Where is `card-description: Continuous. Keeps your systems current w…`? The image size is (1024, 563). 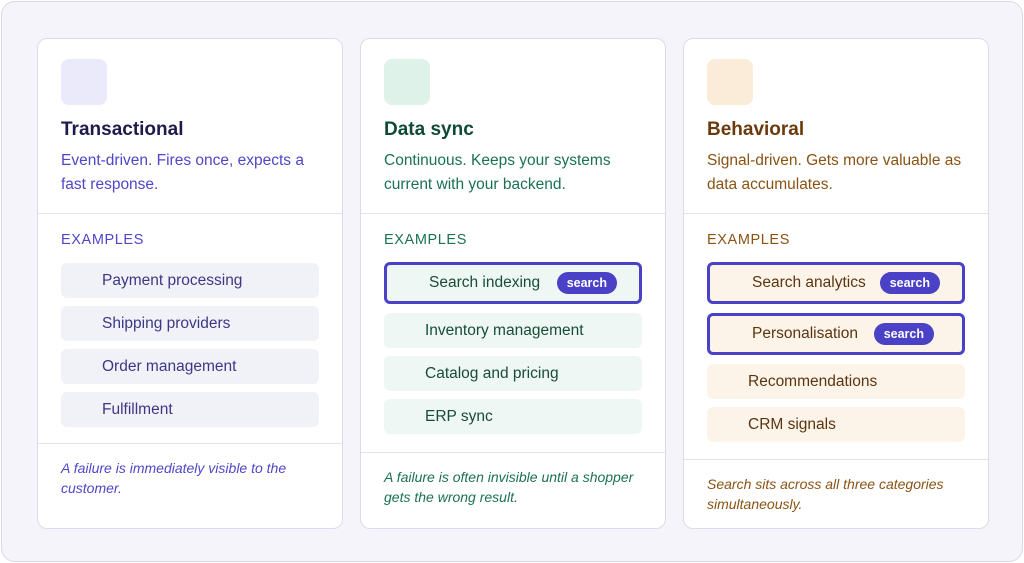
card-description: Continuous. Keeps your systems current w… is located at coordinates (497, 172).